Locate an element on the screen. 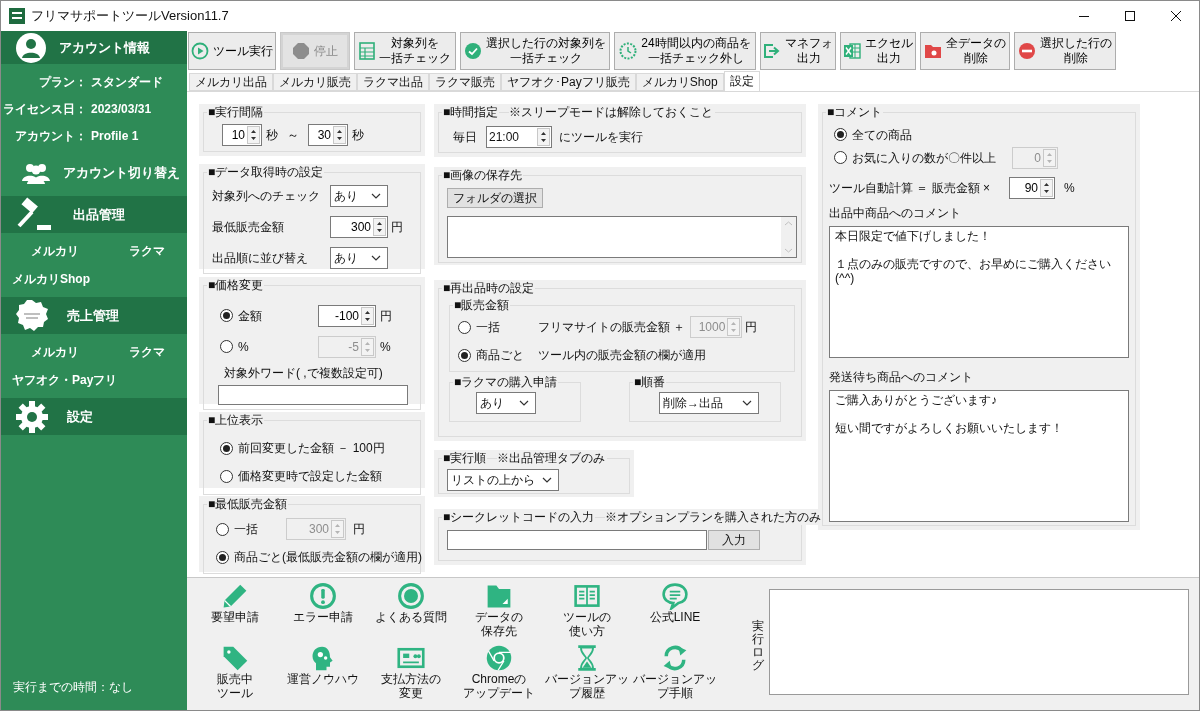 The width and height of the screenshot is (1200, 711). sidebar-link: メルカリShop is located at coordinates (51, 279).